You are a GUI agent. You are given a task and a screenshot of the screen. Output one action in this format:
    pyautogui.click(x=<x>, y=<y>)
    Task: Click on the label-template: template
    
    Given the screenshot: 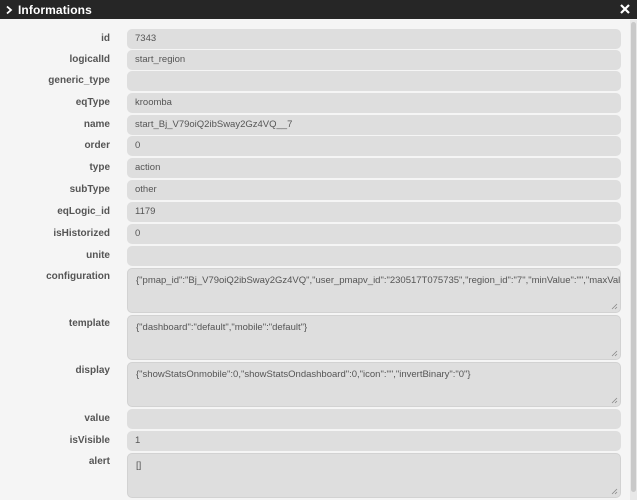 What is the action you would take?
    pyautogui.click(x=89, y=323)
    